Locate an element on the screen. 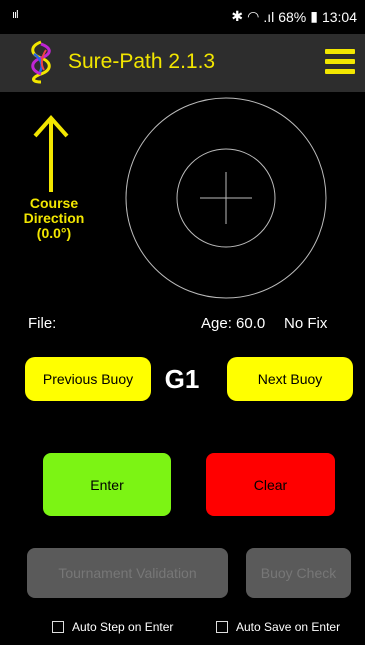 The image size is (365, 645). auto-step-label: Auto Step on Enter is located at coordinates (123, 627).